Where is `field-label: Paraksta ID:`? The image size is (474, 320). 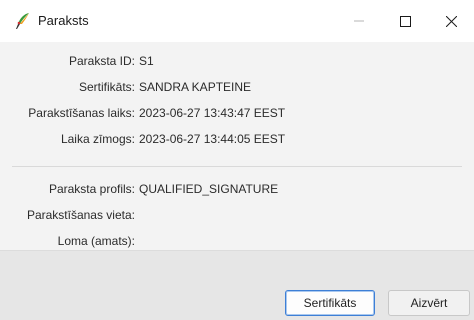
field-label: Paraksta ID: is located at coordinates (101, 61).